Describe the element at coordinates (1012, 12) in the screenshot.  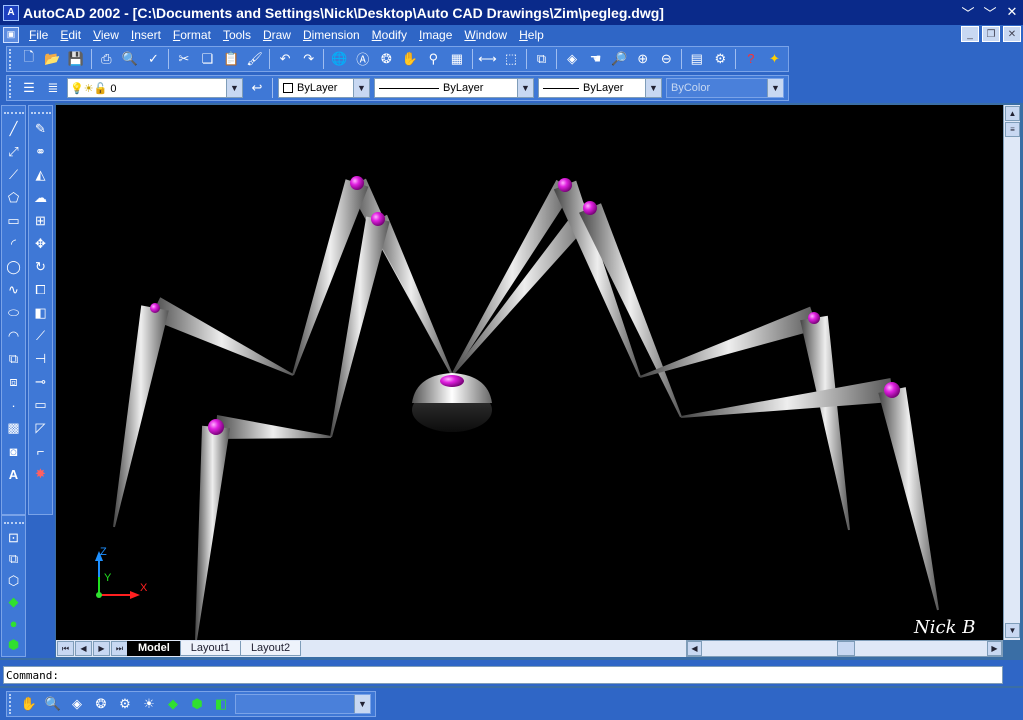
I see `close-icon: ✕` at that location.